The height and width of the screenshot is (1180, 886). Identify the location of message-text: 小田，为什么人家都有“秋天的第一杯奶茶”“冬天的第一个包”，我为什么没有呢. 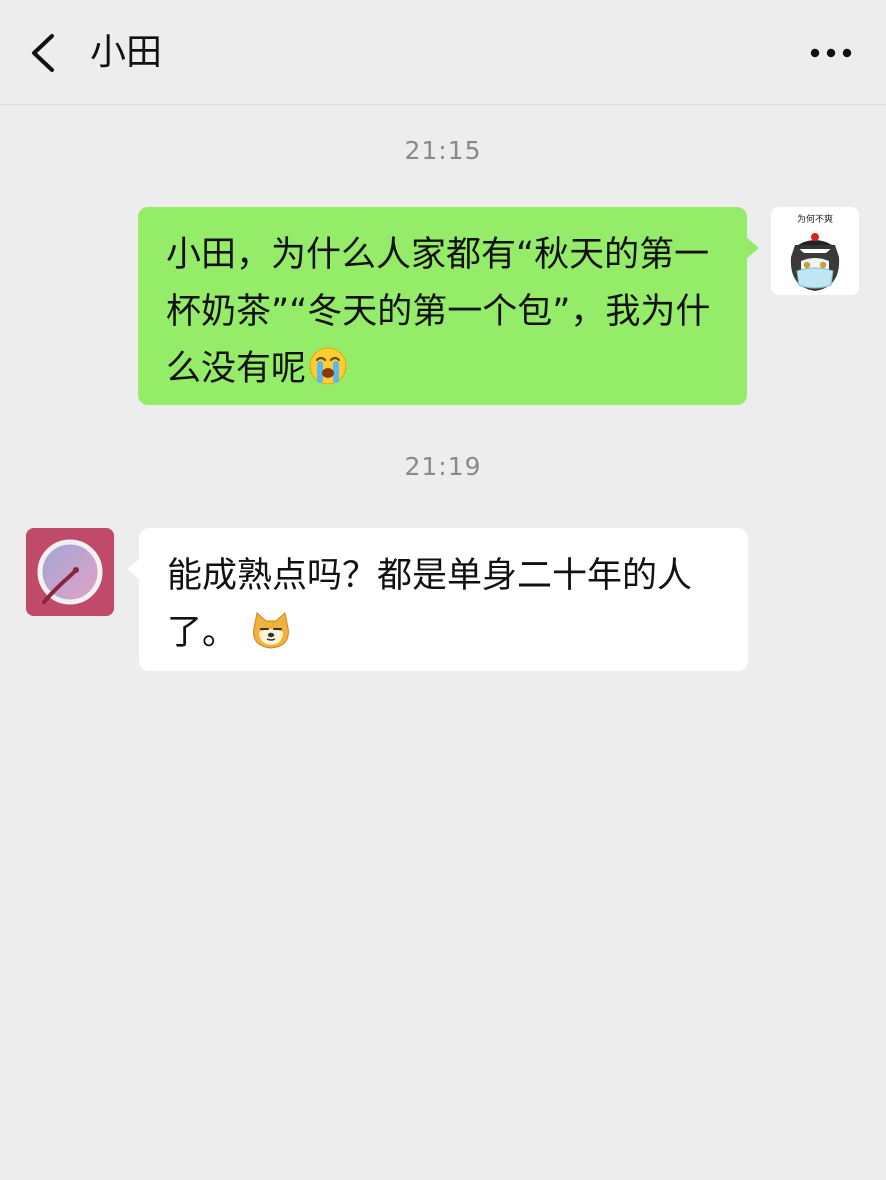
(438, 312).